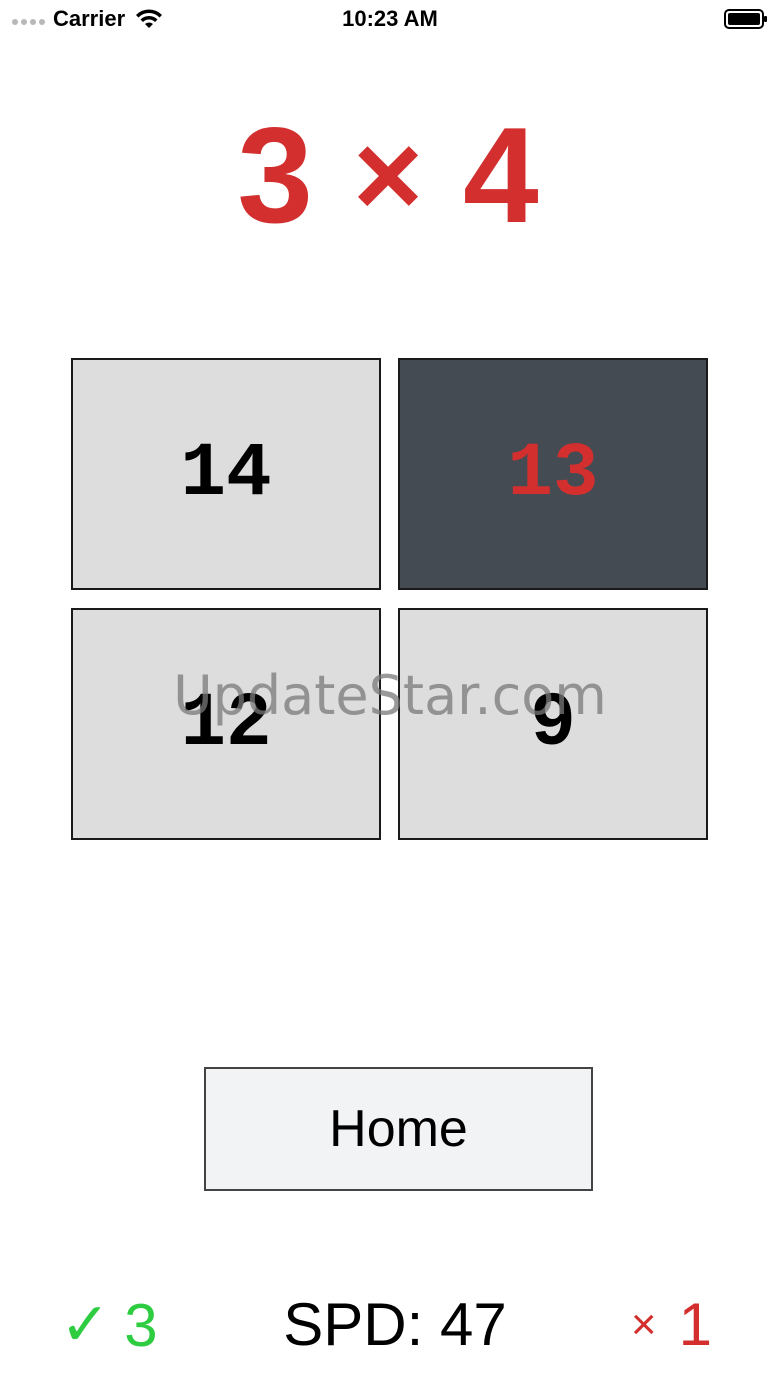  I want to click on home-button: Home, so click(398, 1129).